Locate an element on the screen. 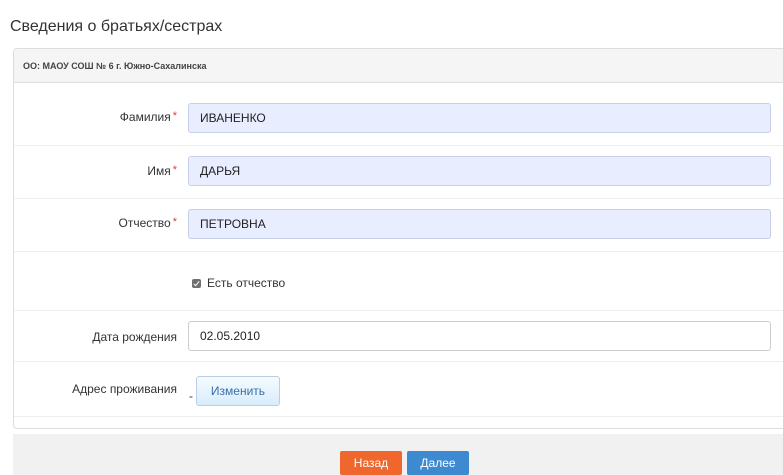 This screenshot has width=783, height=475. patronymic-input is located at coordinates (479, 224).